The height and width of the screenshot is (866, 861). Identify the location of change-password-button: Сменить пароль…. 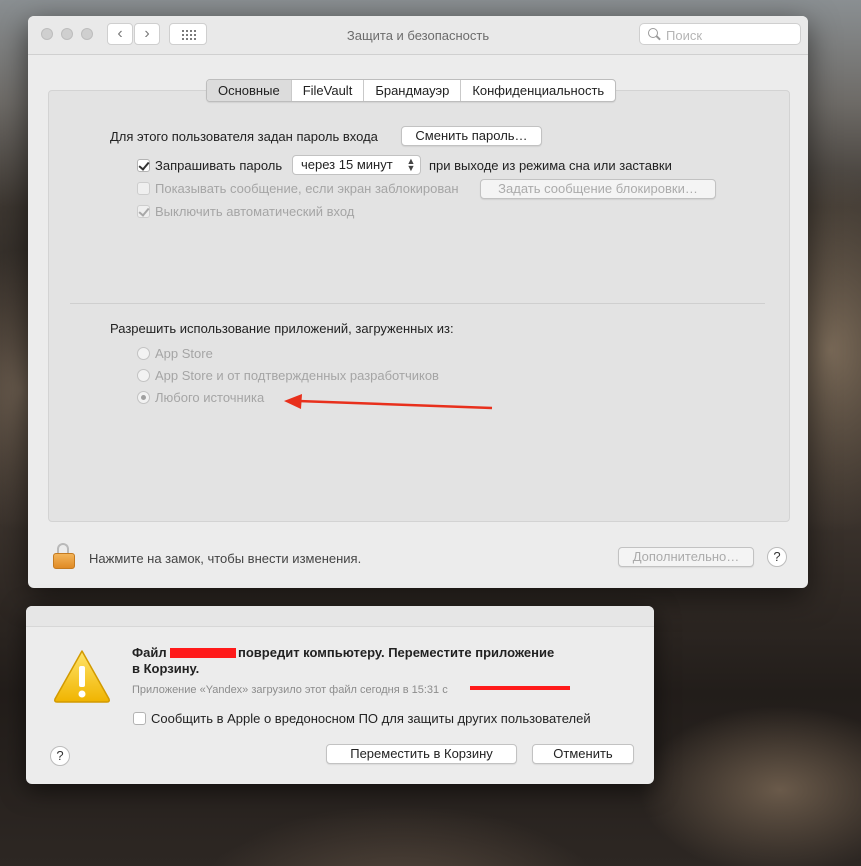
(471, 136).